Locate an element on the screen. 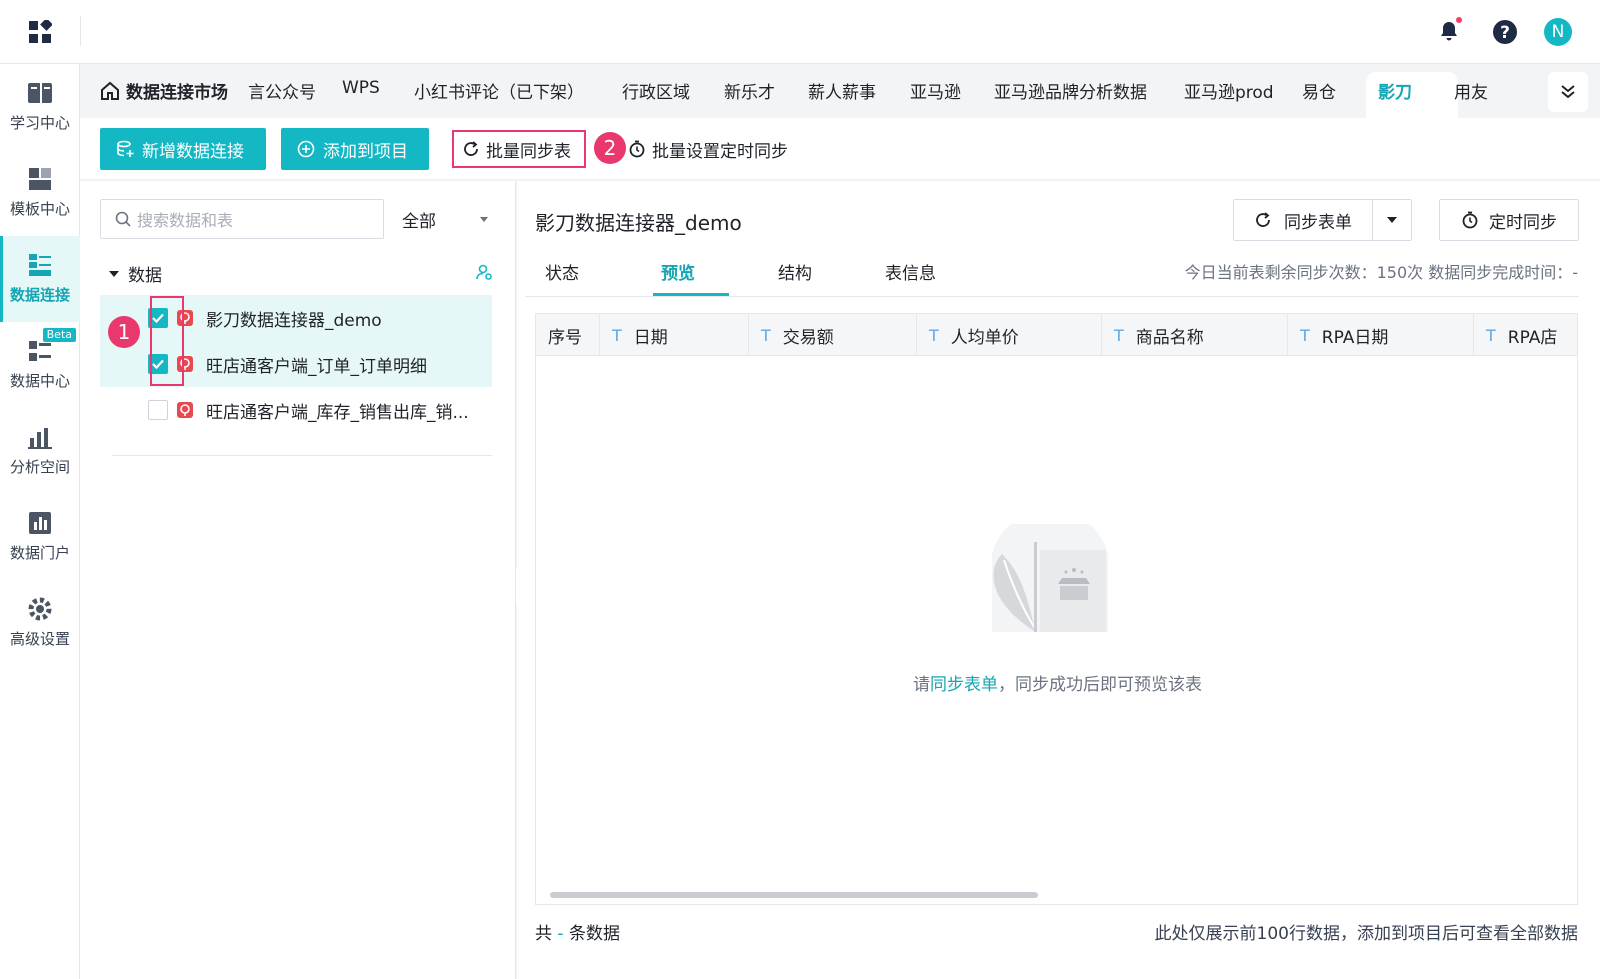  column-header-label: 日期 is located at coordinates (650, 337).